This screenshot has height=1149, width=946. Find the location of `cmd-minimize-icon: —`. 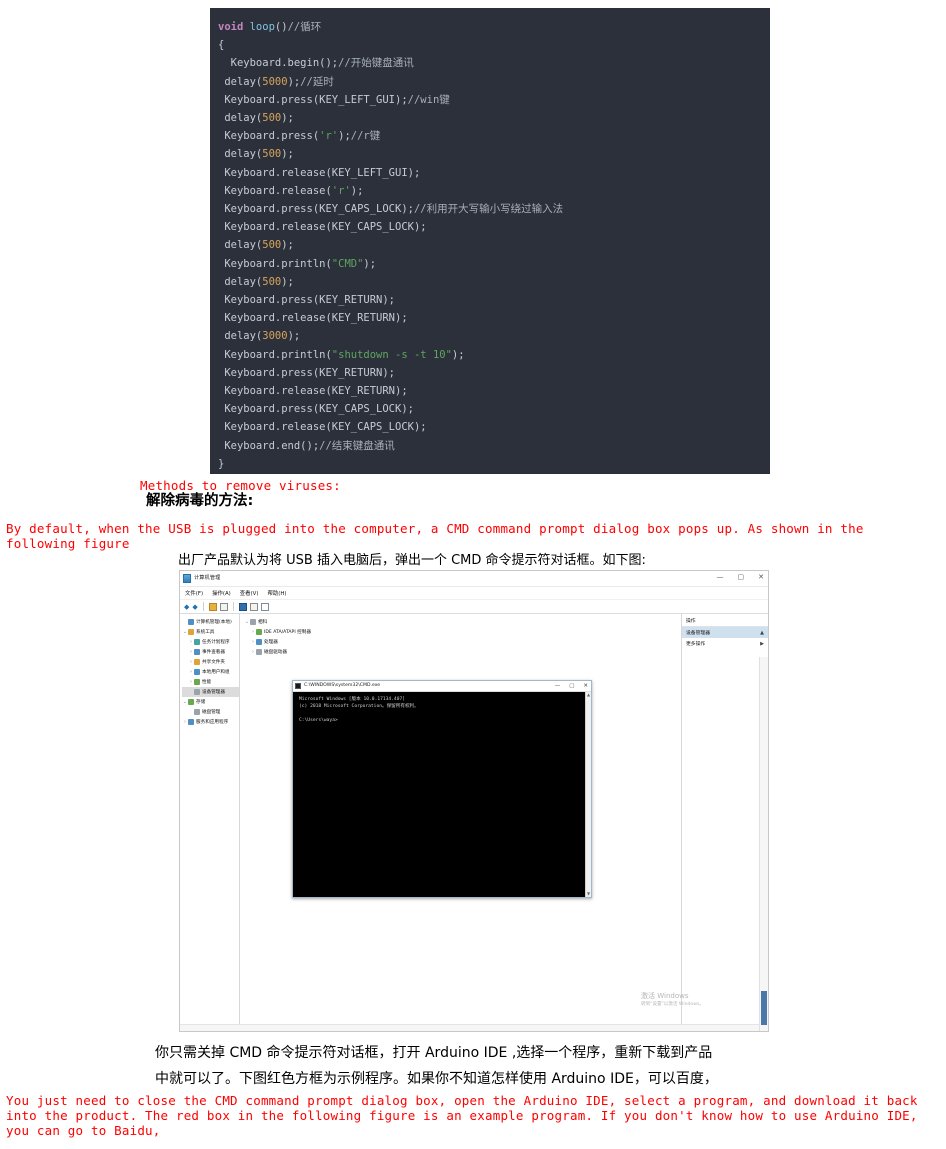

cmd-minimize-icon: — is located at coordinates (558, 686).